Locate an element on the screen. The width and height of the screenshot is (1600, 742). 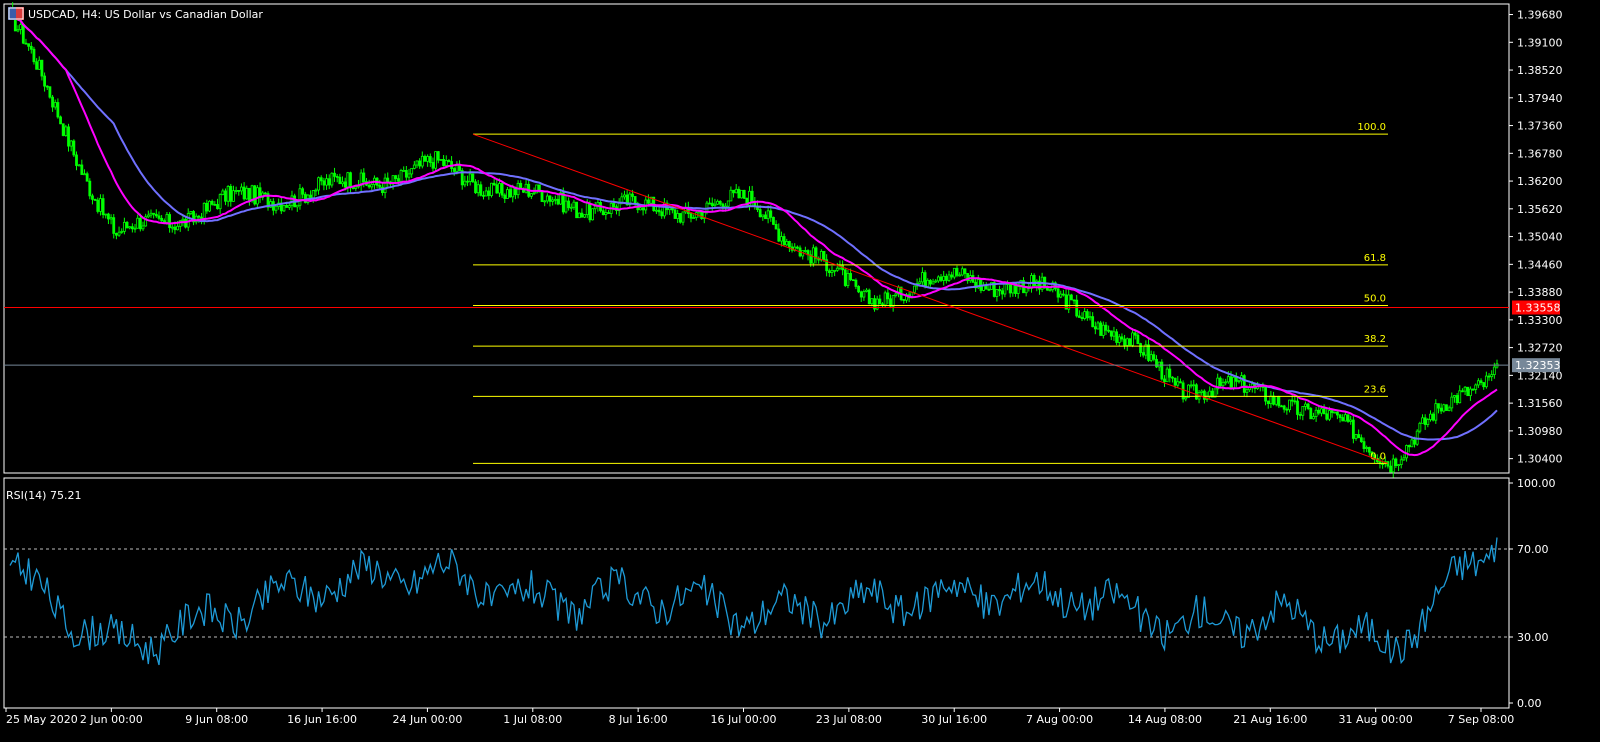
y-axis-tick-label: 1.33300 is located at coordinates (1540, 320).